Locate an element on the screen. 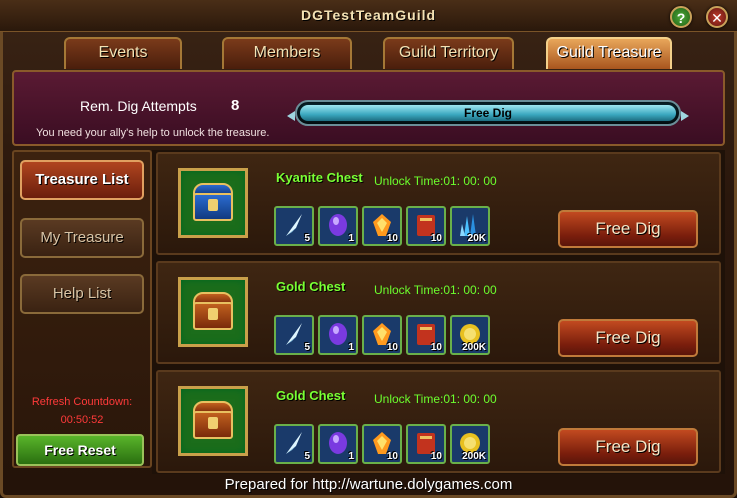  dig-attempts-value: 8 is located at coordinates (235, 105).